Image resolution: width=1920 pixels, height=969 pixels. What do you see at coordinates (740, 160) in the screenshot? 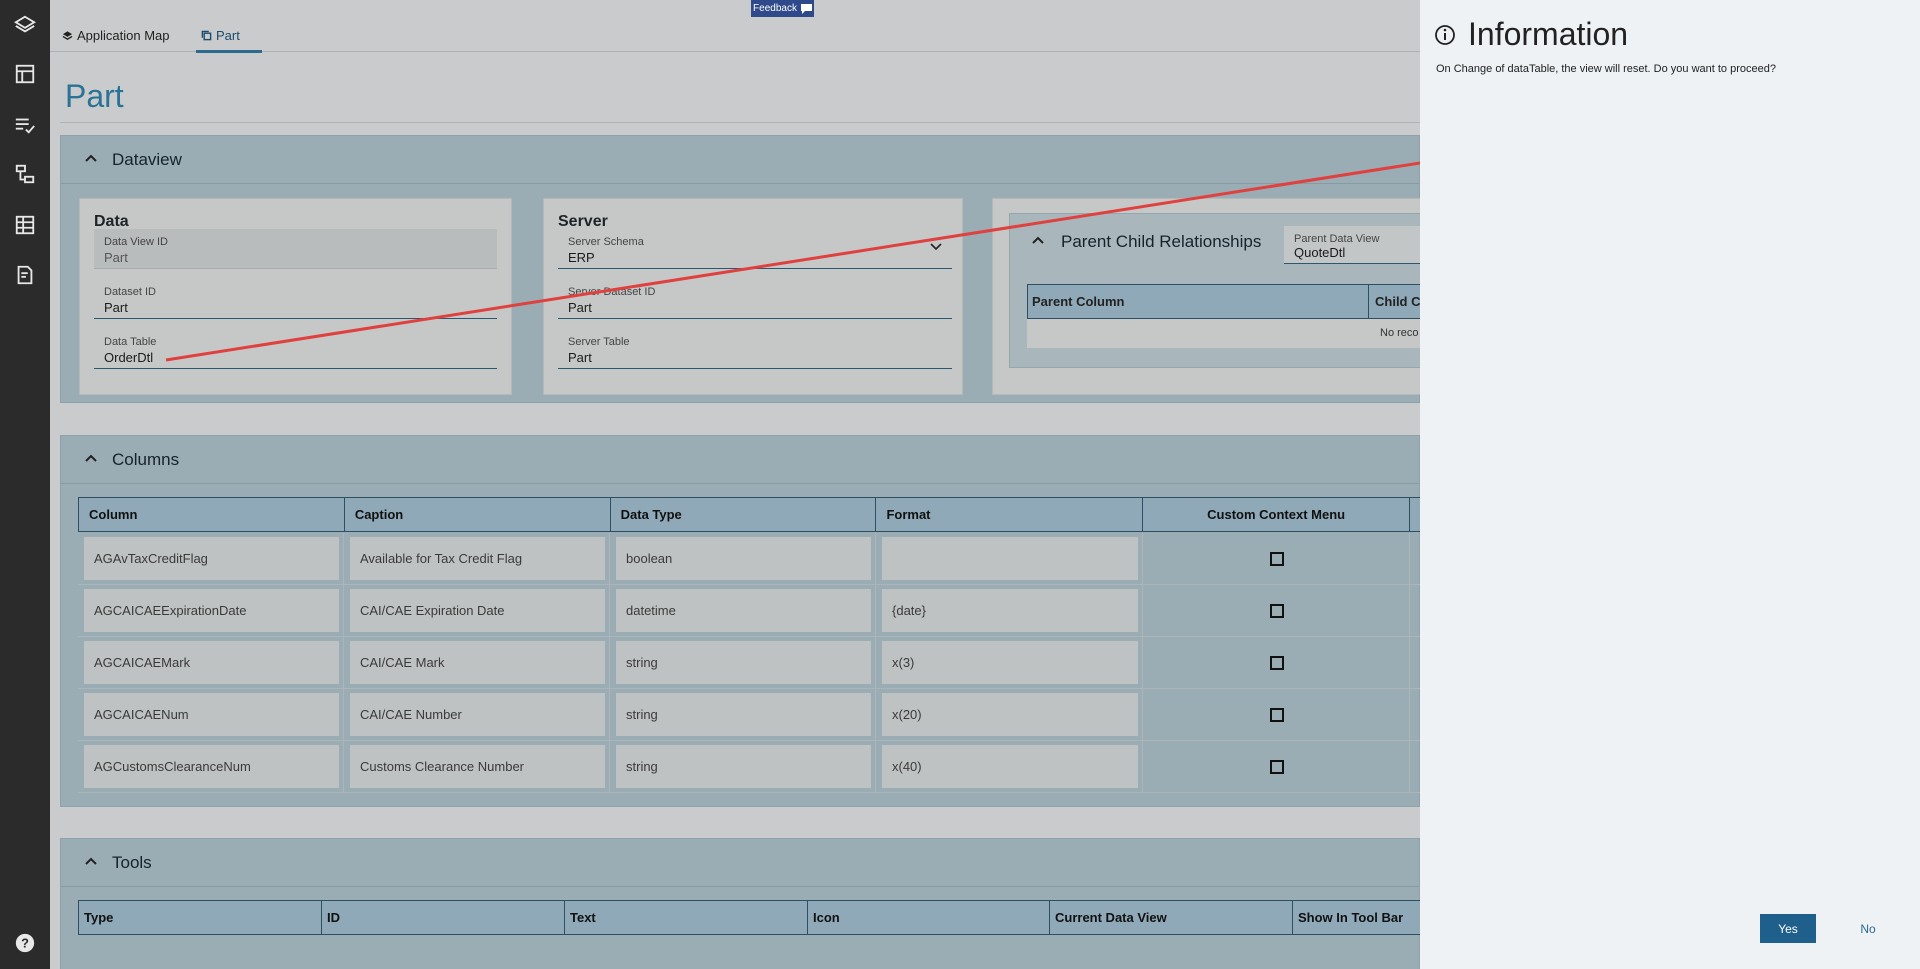
I see `dataview-panel-header: Dataview` at bounding box center [740, 160].